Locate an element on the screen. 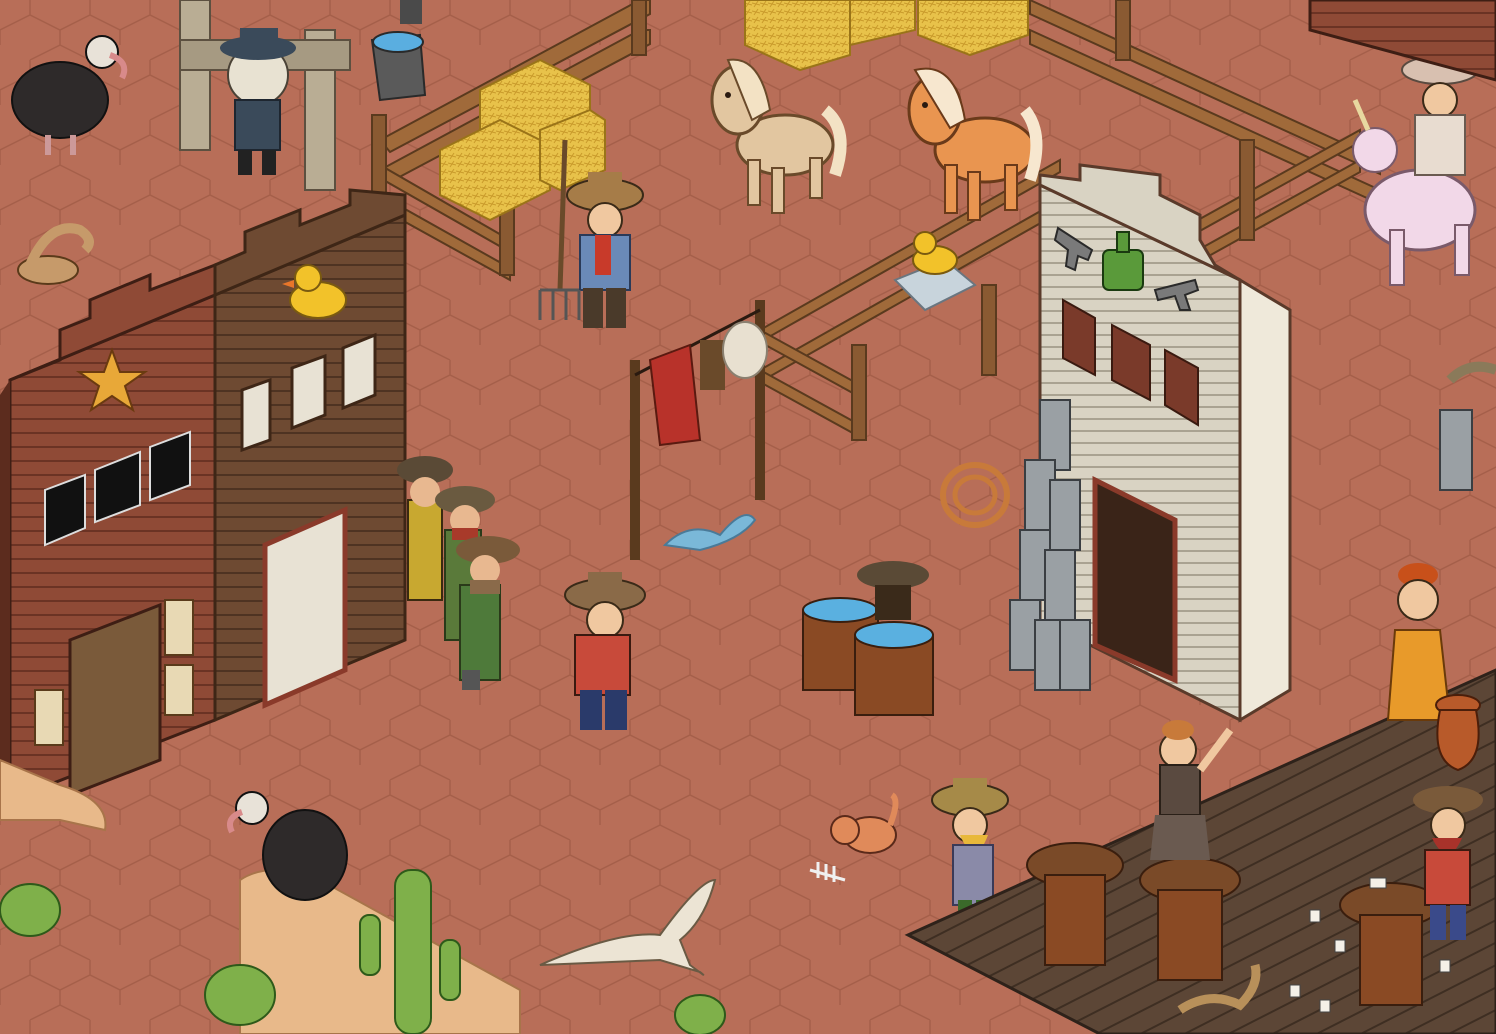 This screenshot has height=1034, width=1496. saloon-door is located at coordinates (305, 607).